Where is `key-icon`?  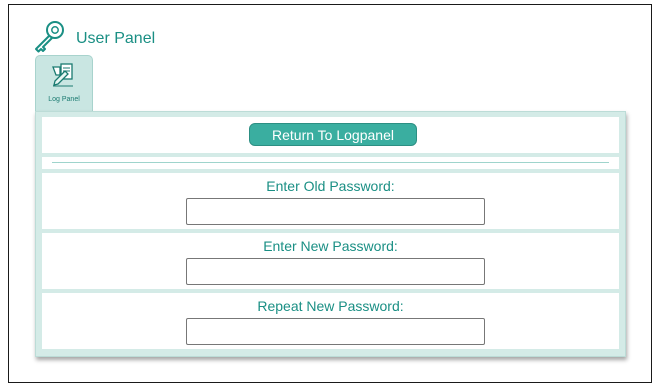
key-icon is located at coordinates (49, 37).